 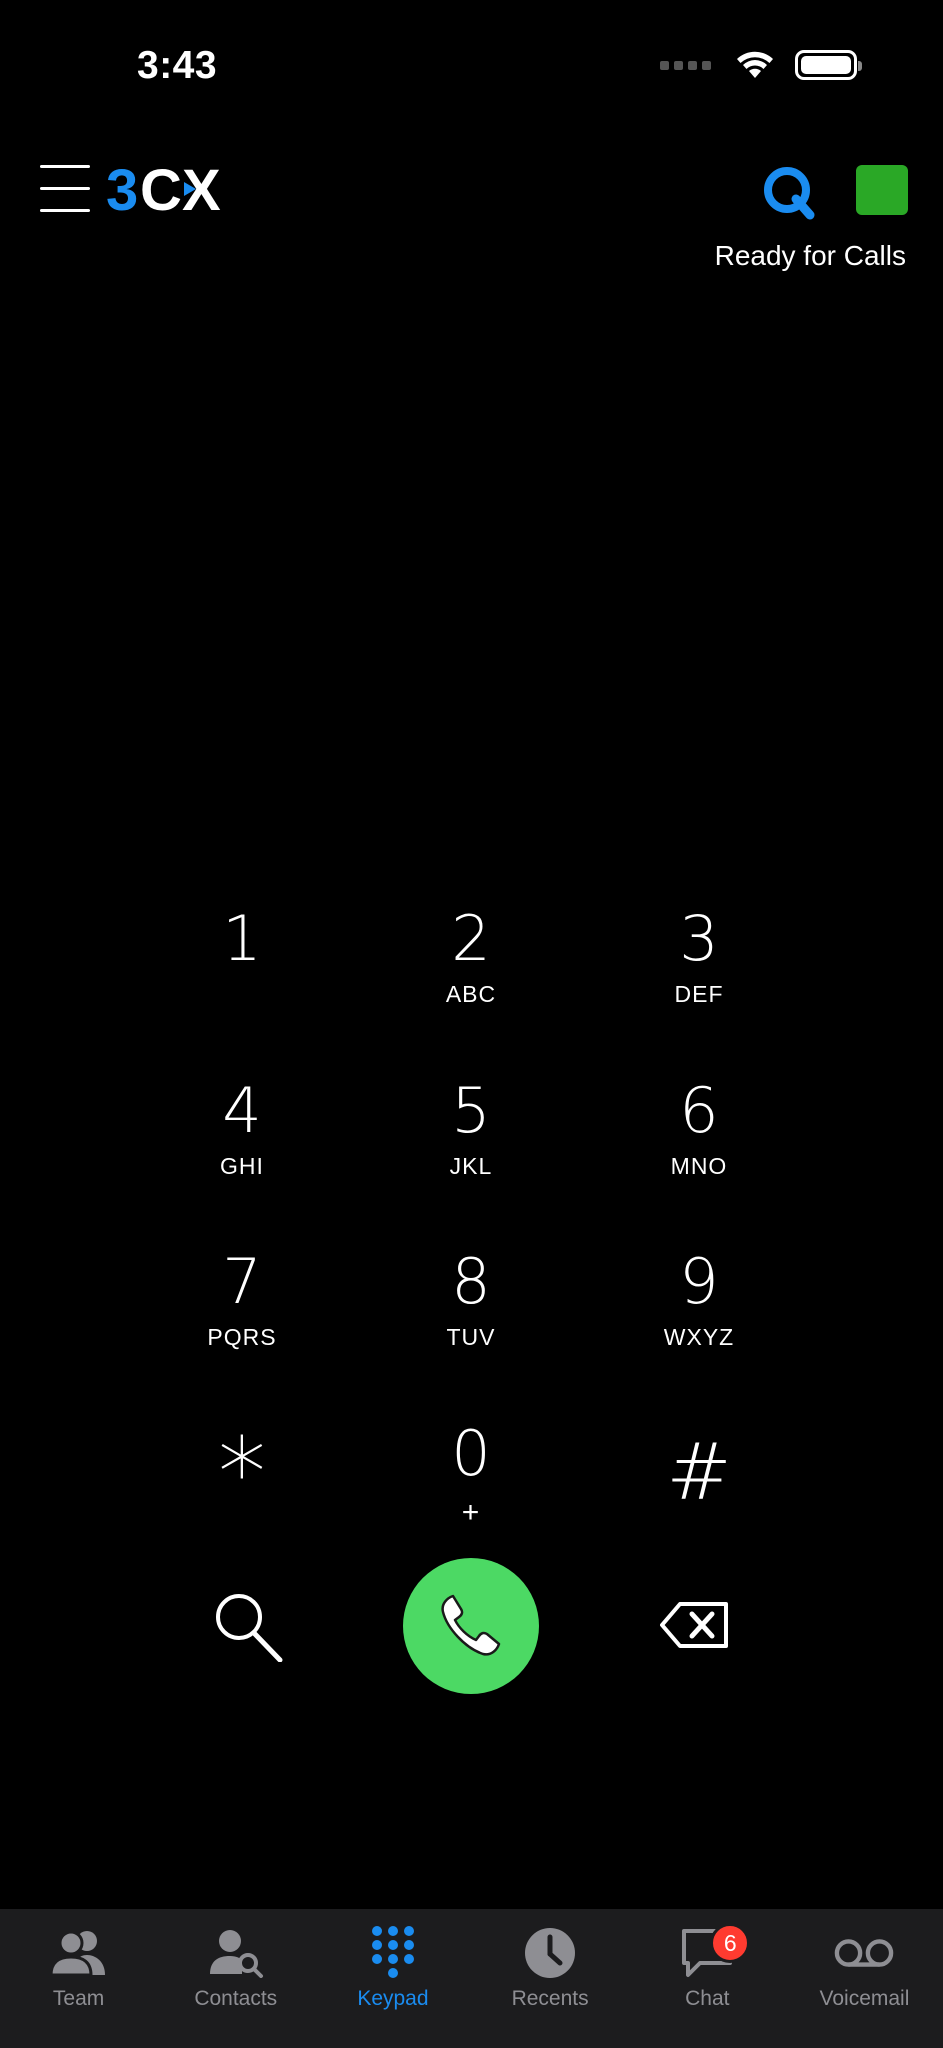 I want to click on key-8: 8 TUV, so click(x=471, y=1311).